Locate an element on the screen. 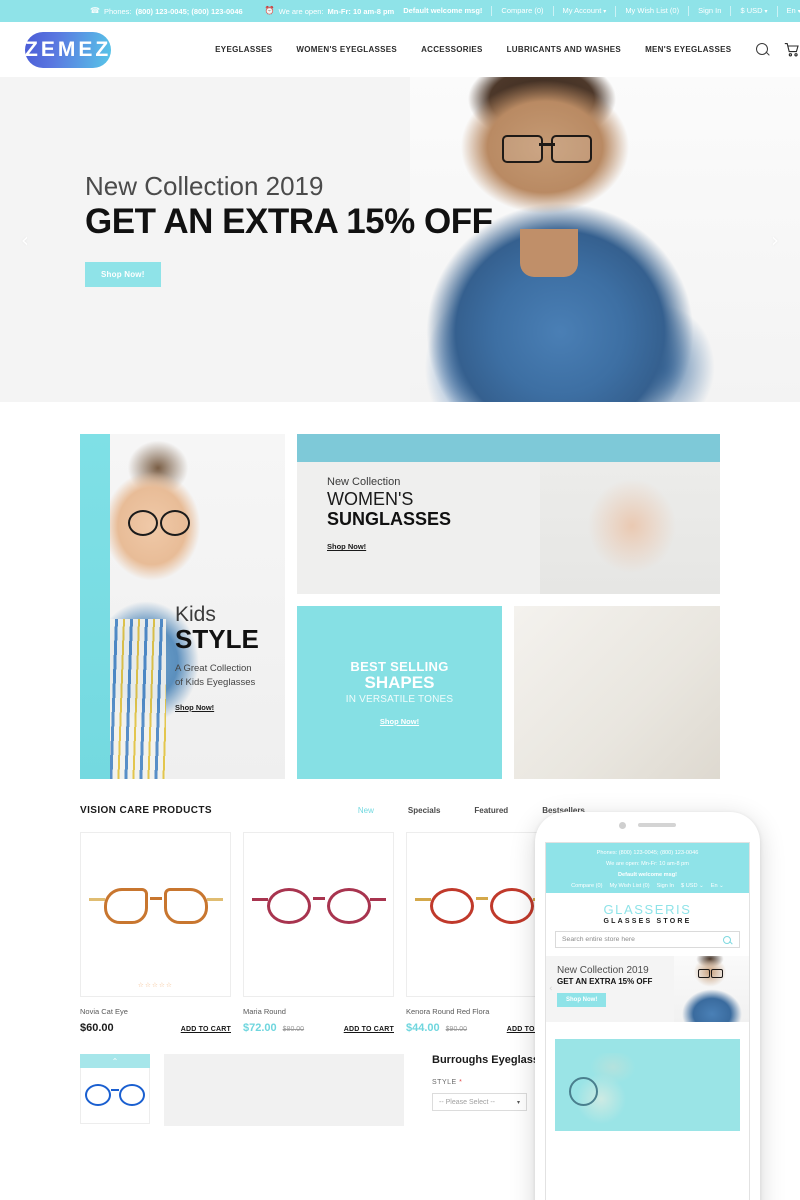 The height and width of the screenshot is (1200, 800). best-banner-line2: SHAPES is located at coordinates (399, 683).